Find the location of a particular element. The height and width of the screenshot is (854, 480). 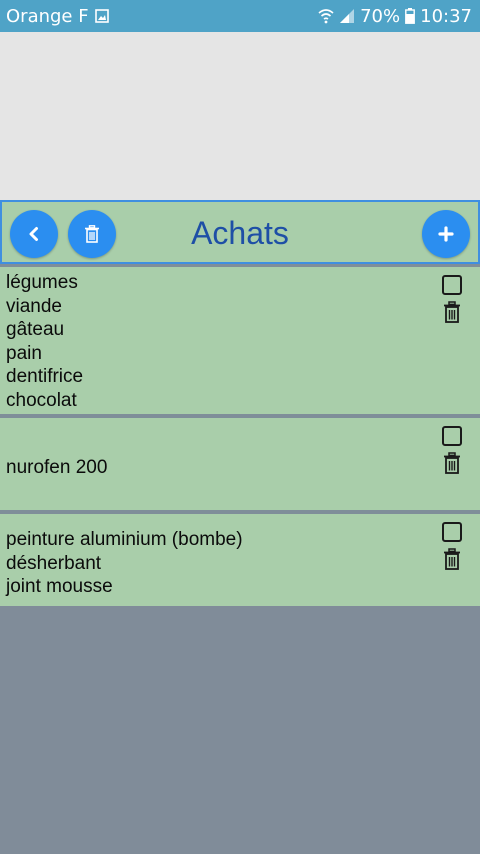

list-items: nurofen 200 is located at coordinates (213, 451).